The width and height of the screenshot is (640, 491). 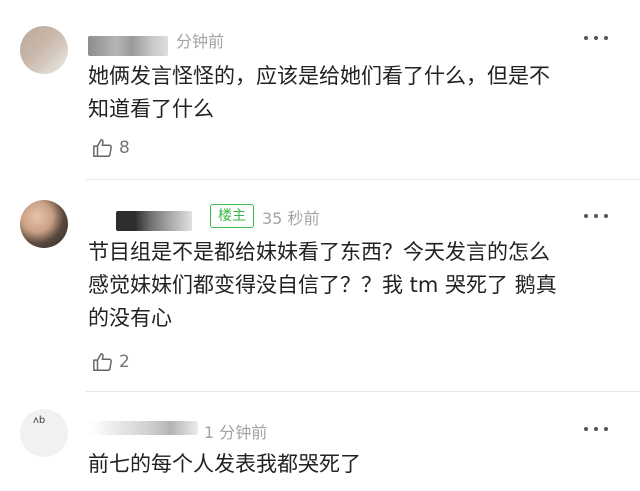 I want to click on comment-text: 她俩发言怪怪的，应该是给她们看了什么，但是不 知道看了什么, so click(x=319, y=92).